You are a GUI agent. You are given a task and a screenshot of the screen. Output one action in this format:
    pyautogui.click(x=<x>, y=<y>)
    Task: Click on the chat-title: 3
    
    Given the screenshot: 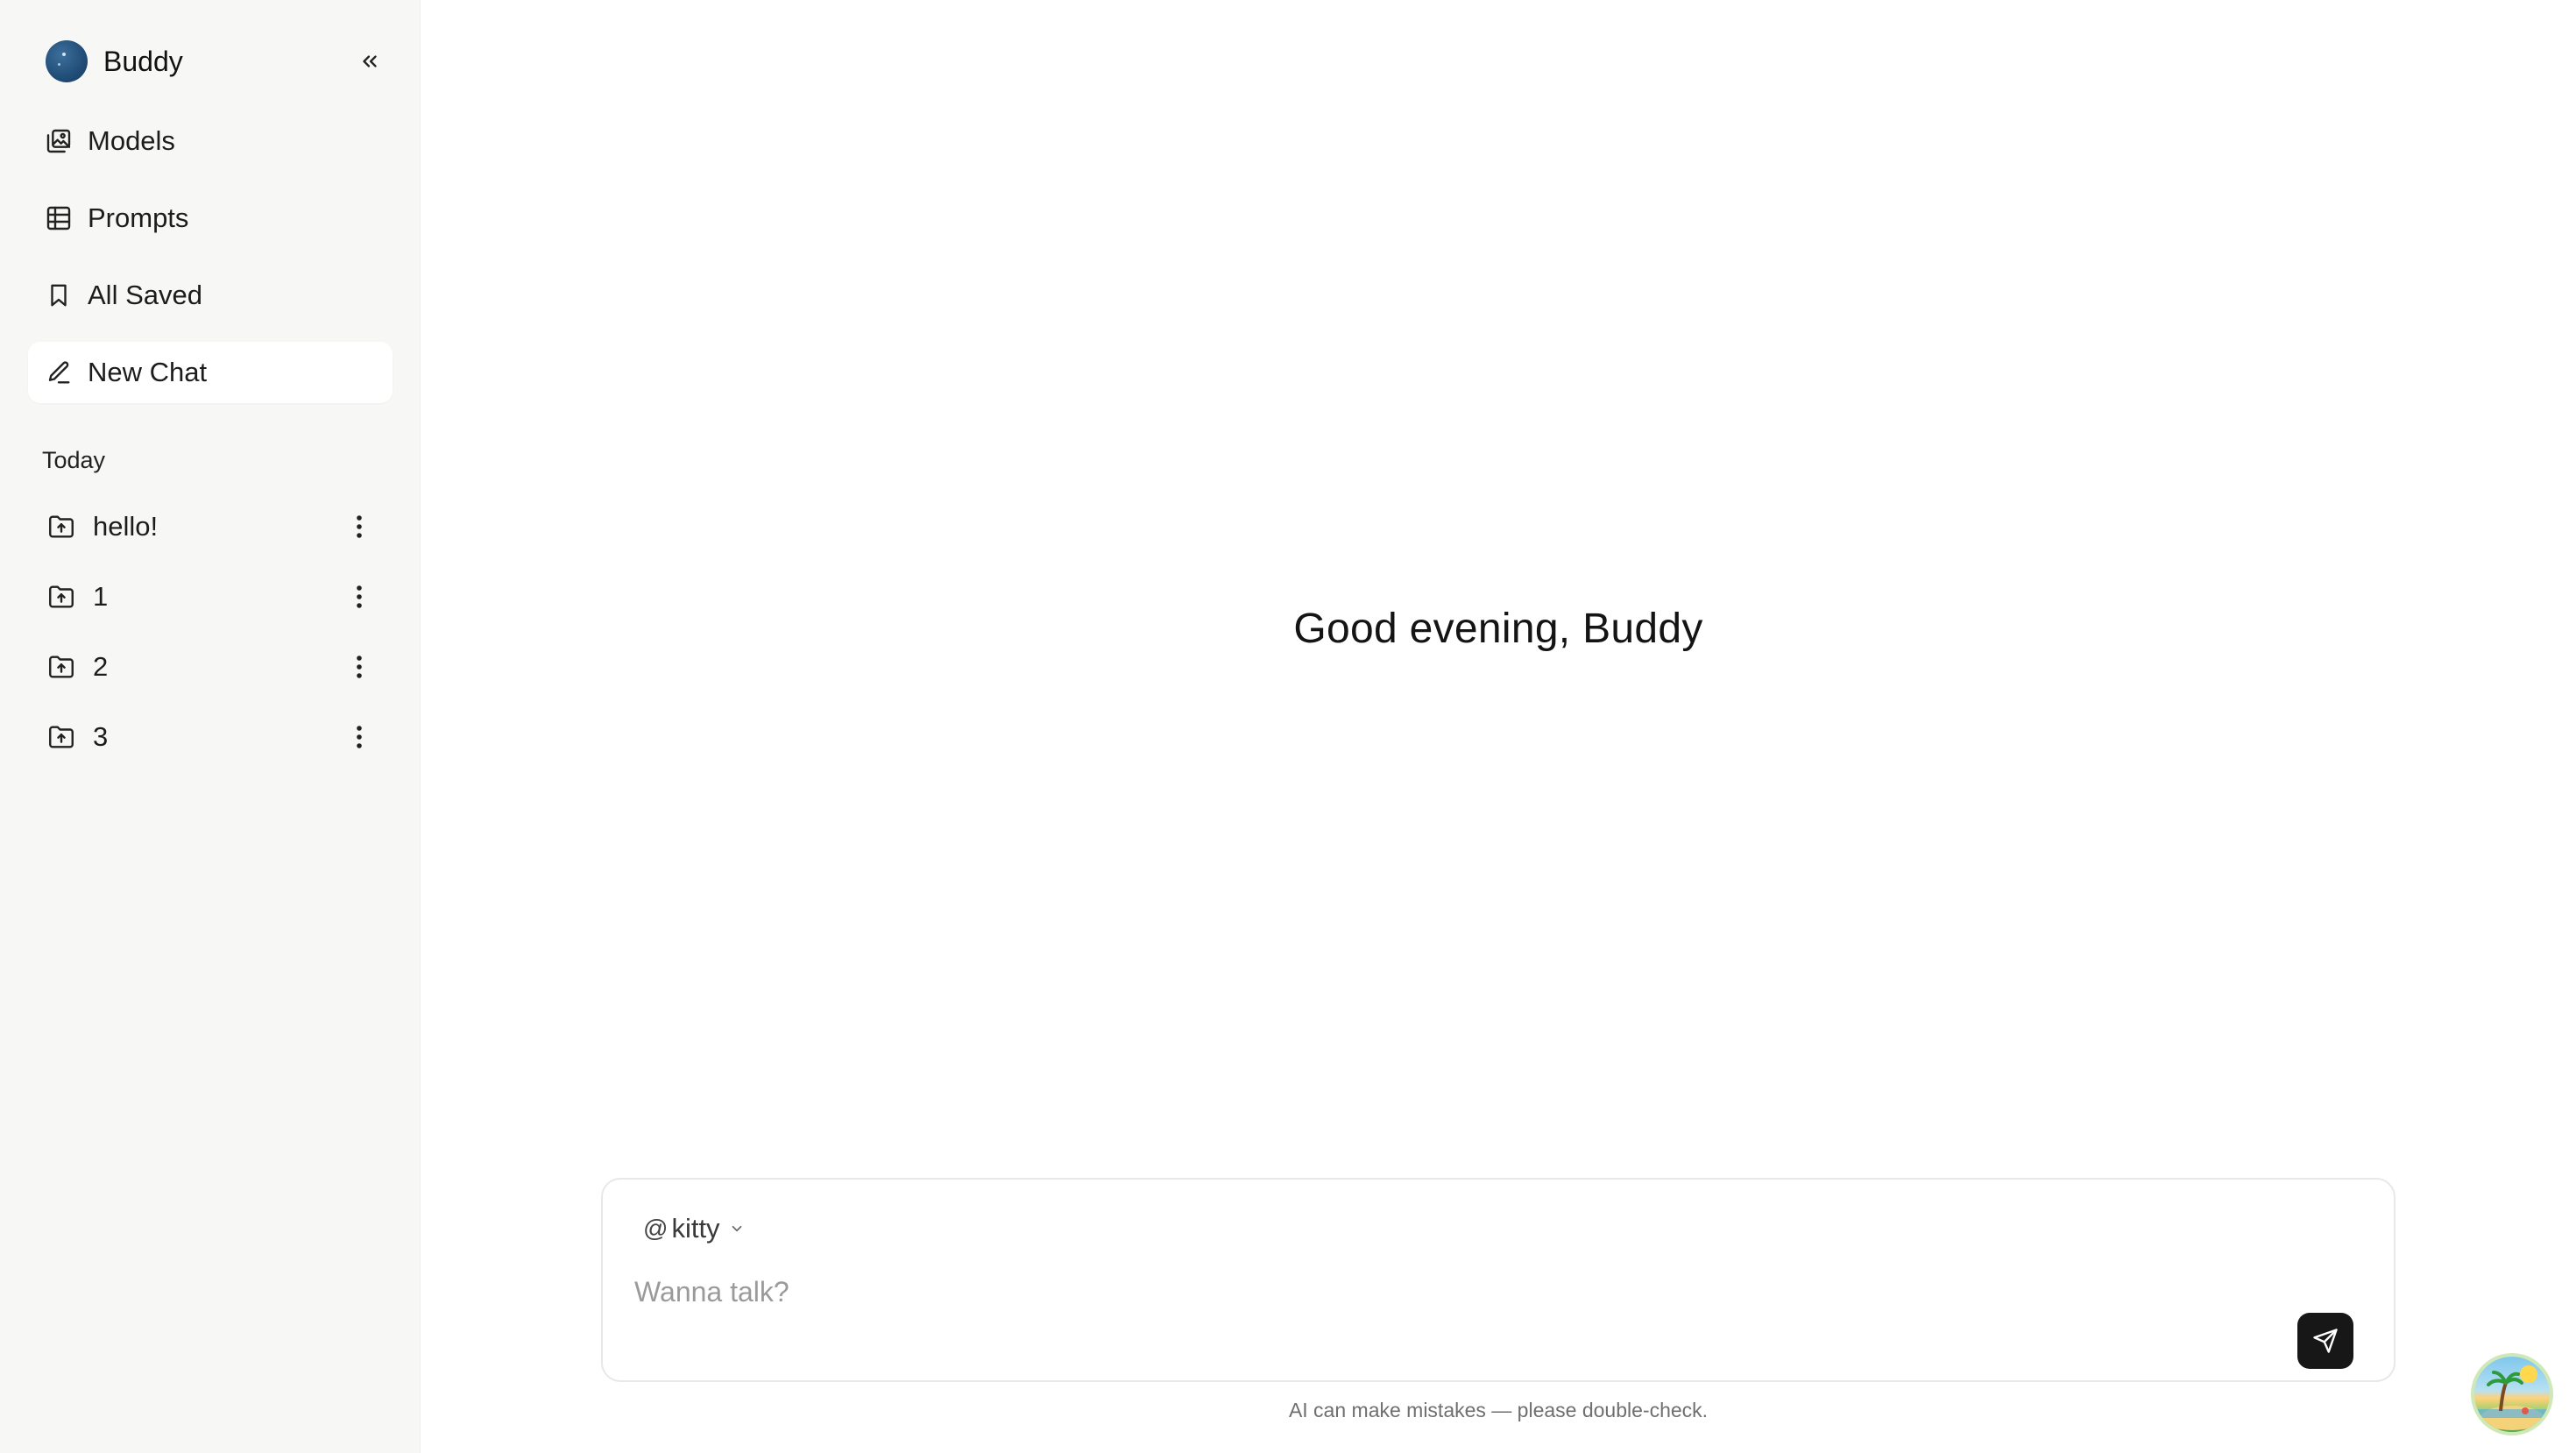 What is the action you would take?
    pyautogui.click(x=101, y=736)
    